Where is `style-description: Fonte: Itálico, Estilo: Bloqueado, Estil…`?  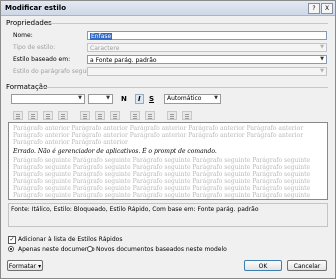 style-description: Fonte: Itálico, Estilo: Bloqueado, Estil… is located at coordinates (168, 215).